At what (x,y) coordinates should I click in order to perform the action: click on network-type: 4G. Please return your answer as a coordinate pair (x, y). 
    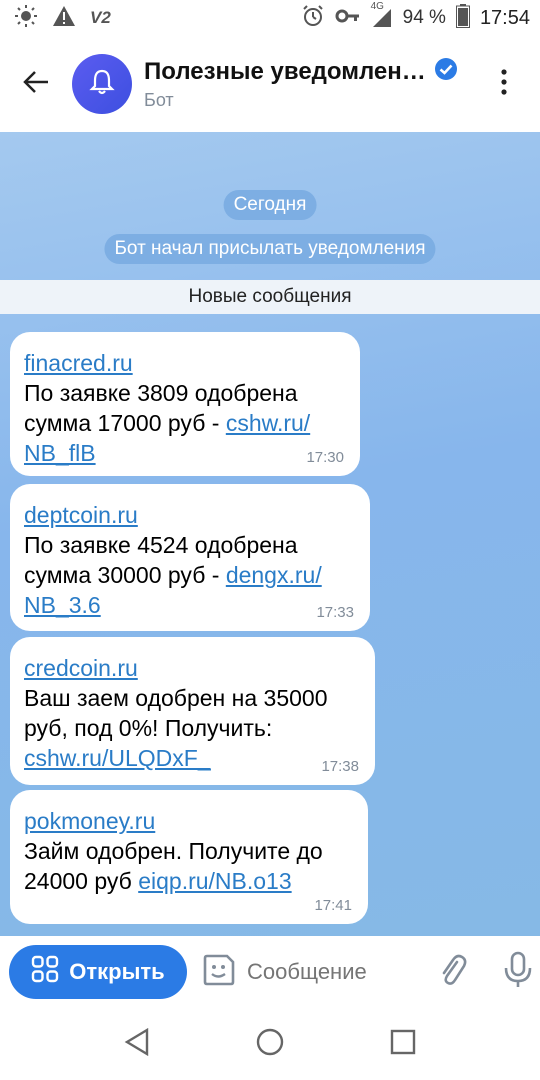
    Looking at the image, I should click on (377, 6).